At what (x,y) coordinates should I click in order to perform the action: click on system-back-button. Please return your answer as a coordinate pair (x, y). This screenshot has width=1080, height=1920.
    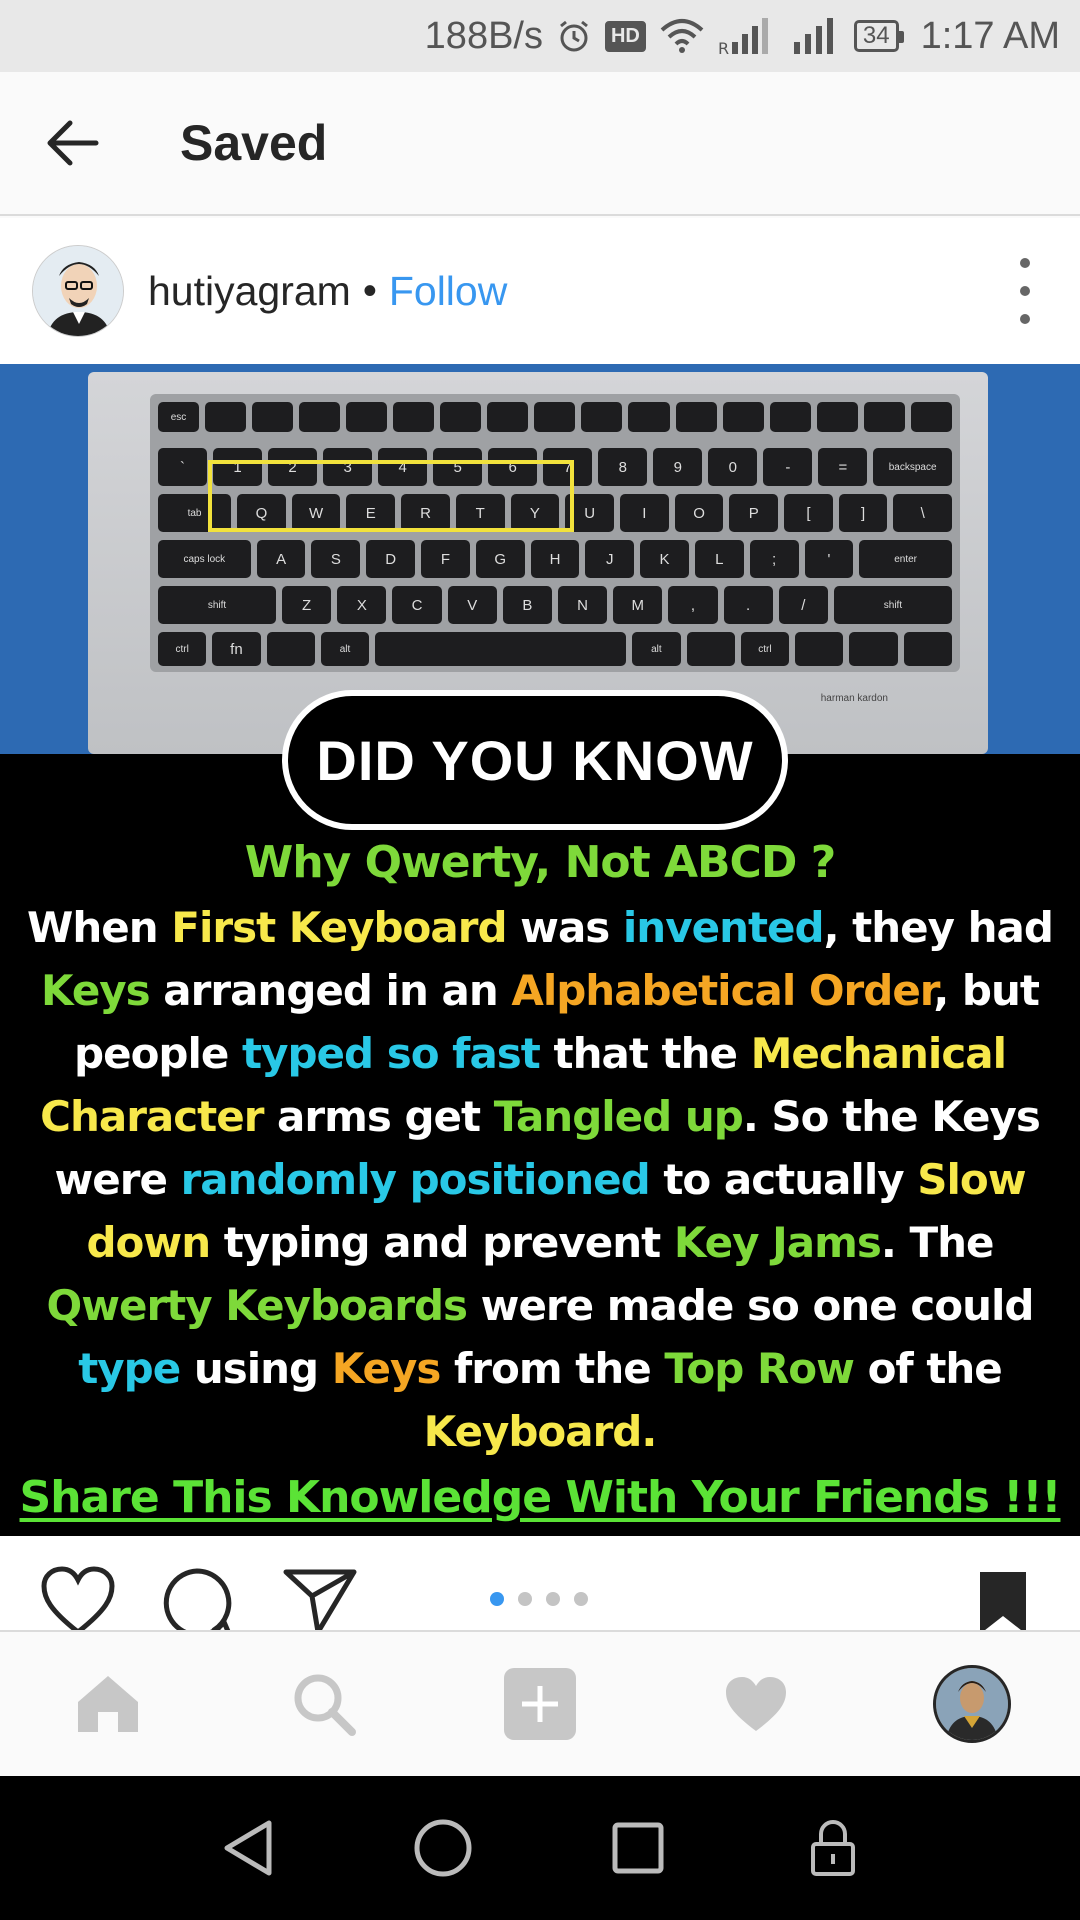
    Looking at the image, I should click on (248, 1848).